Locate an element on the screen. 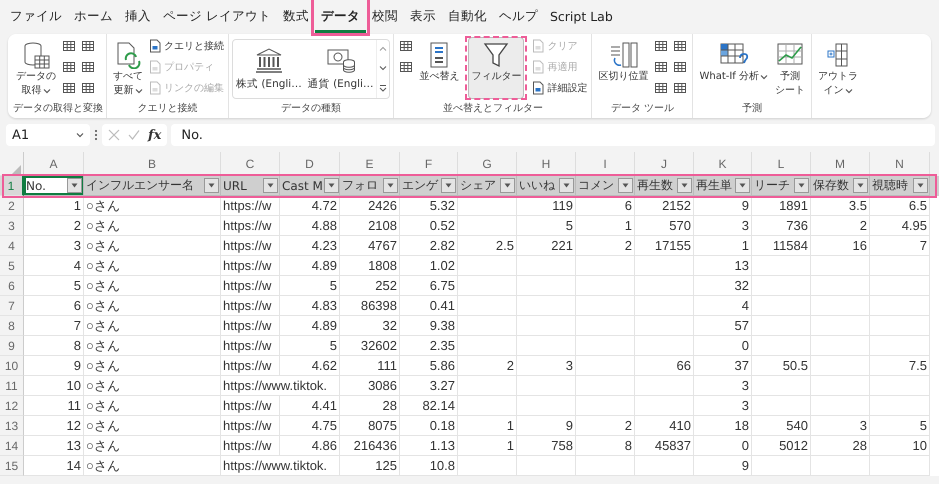  group-label: データの種類 is located at coordinates (311, 108).